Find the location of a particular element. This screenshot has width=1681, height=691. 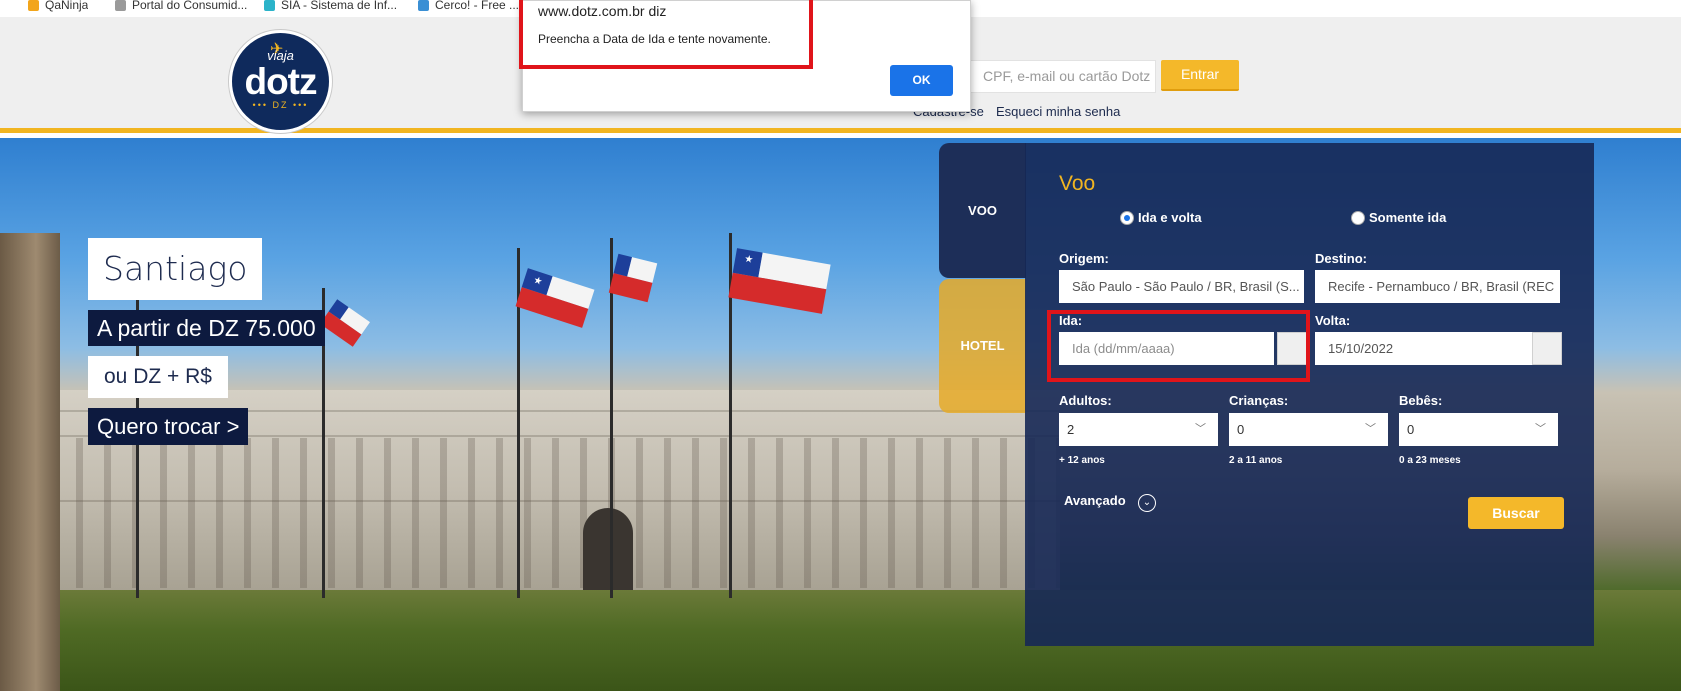

search-button: Buscar is located at coordinates (1516, 513).